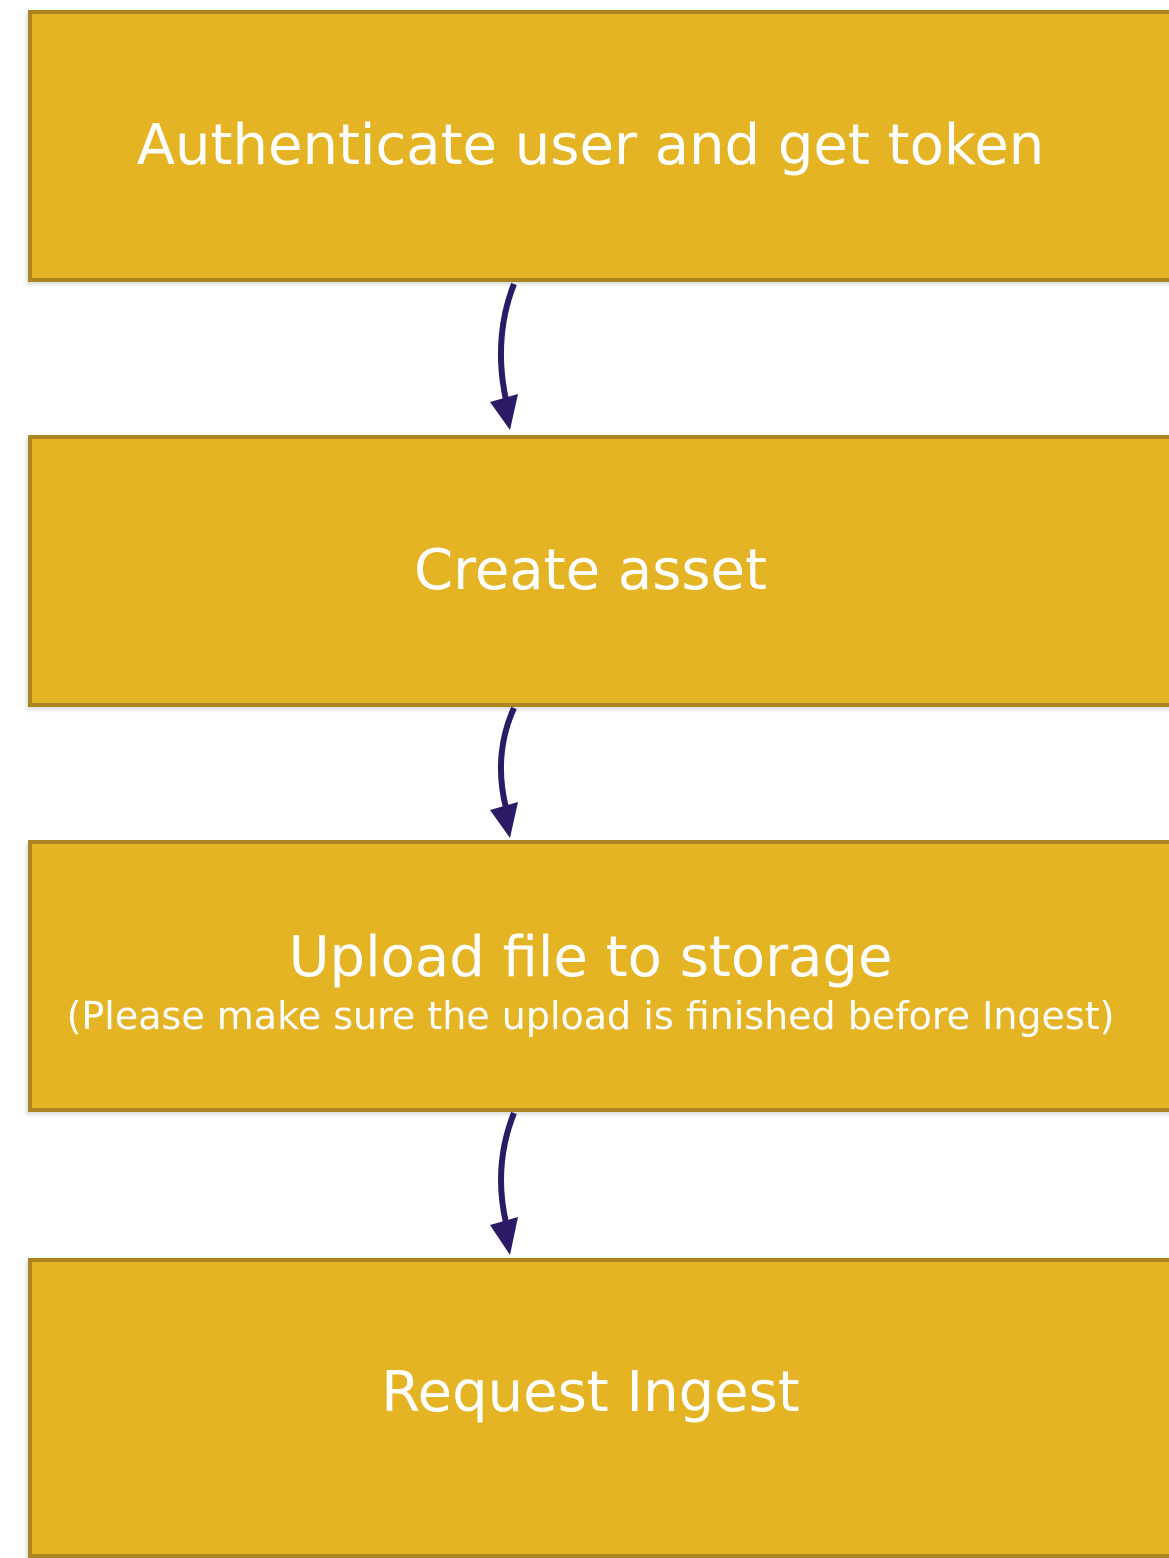 Image resolution: width=1169 pixels, height=1558 pixels. Describe the element at coordinates (590, 1392) in the screenshot. I see `step-title: Request Ingest` at that location.